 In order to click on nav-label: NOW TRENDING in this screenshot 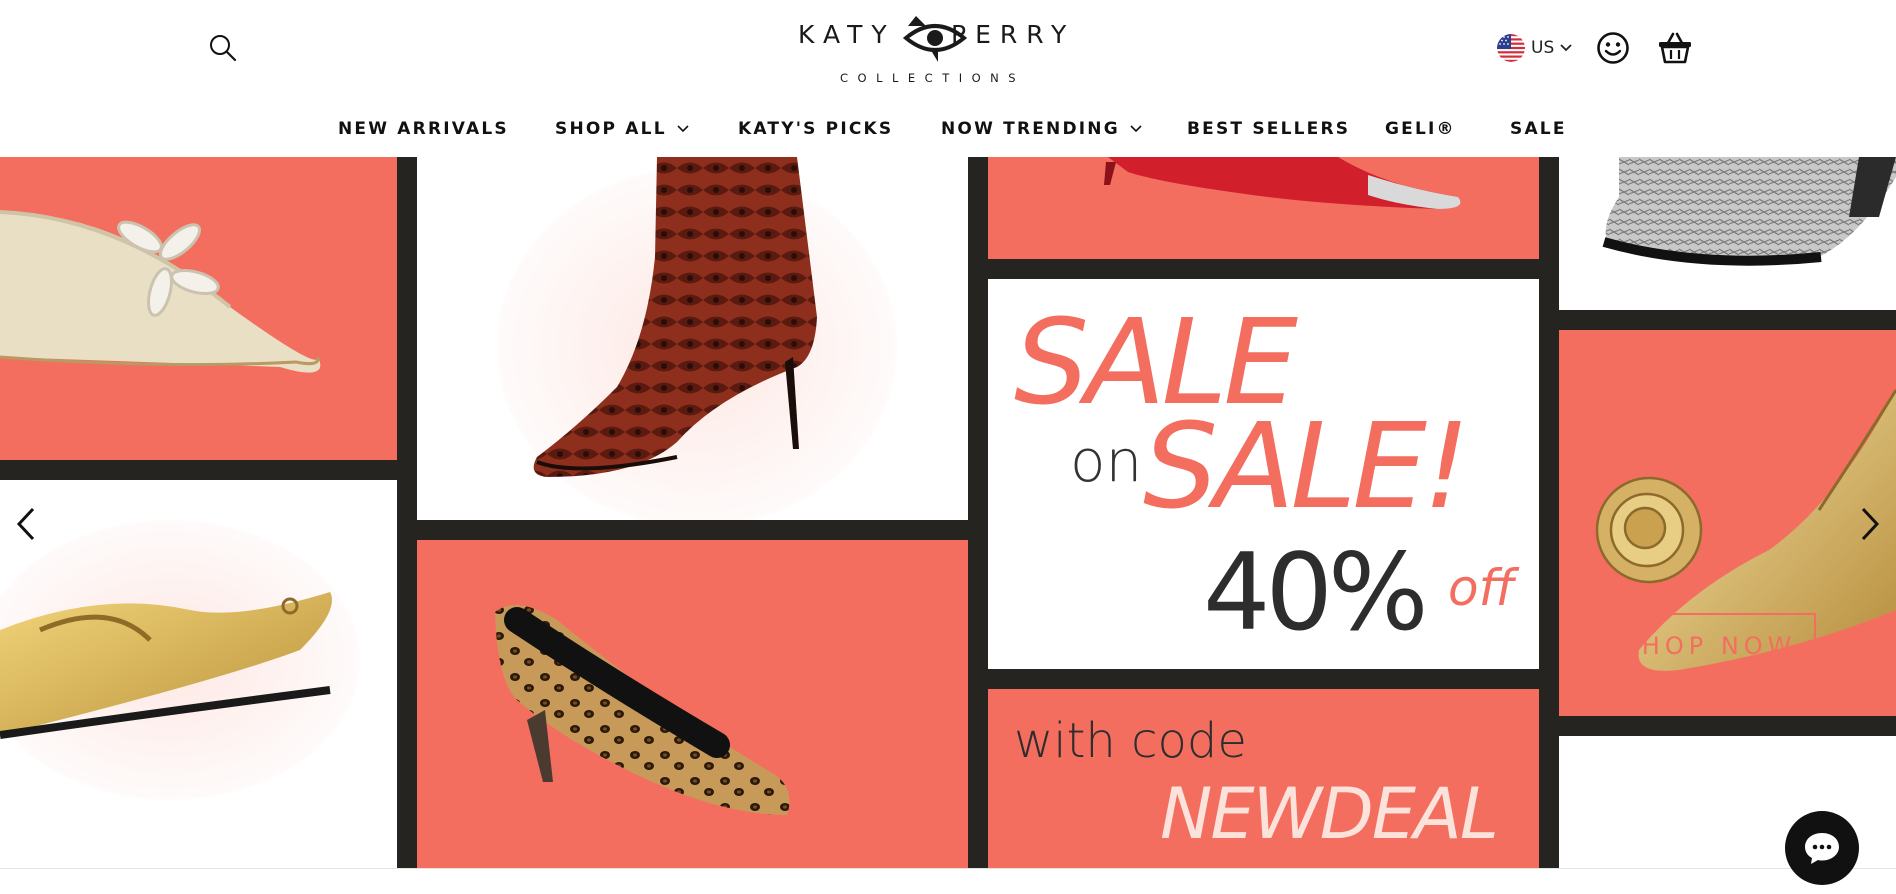, I will do `click(1030, 129)`.